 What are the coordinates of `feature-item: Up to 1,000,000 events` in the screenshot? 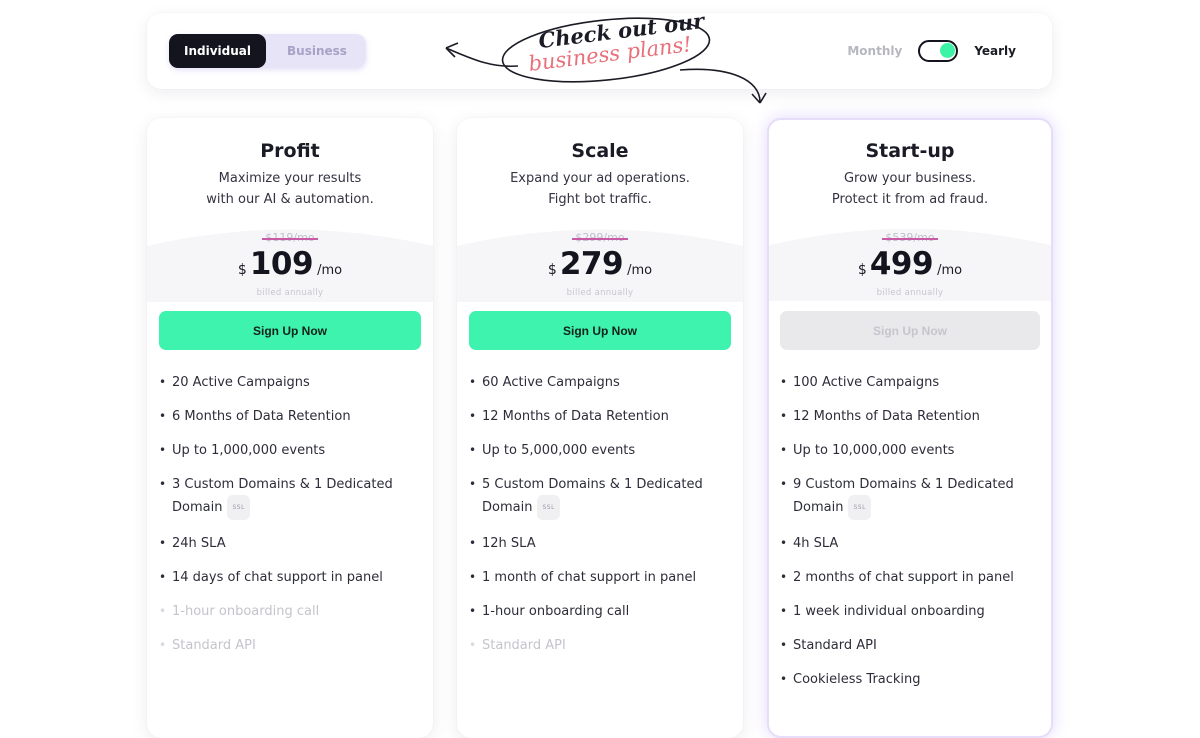 It's located at (290, 450).